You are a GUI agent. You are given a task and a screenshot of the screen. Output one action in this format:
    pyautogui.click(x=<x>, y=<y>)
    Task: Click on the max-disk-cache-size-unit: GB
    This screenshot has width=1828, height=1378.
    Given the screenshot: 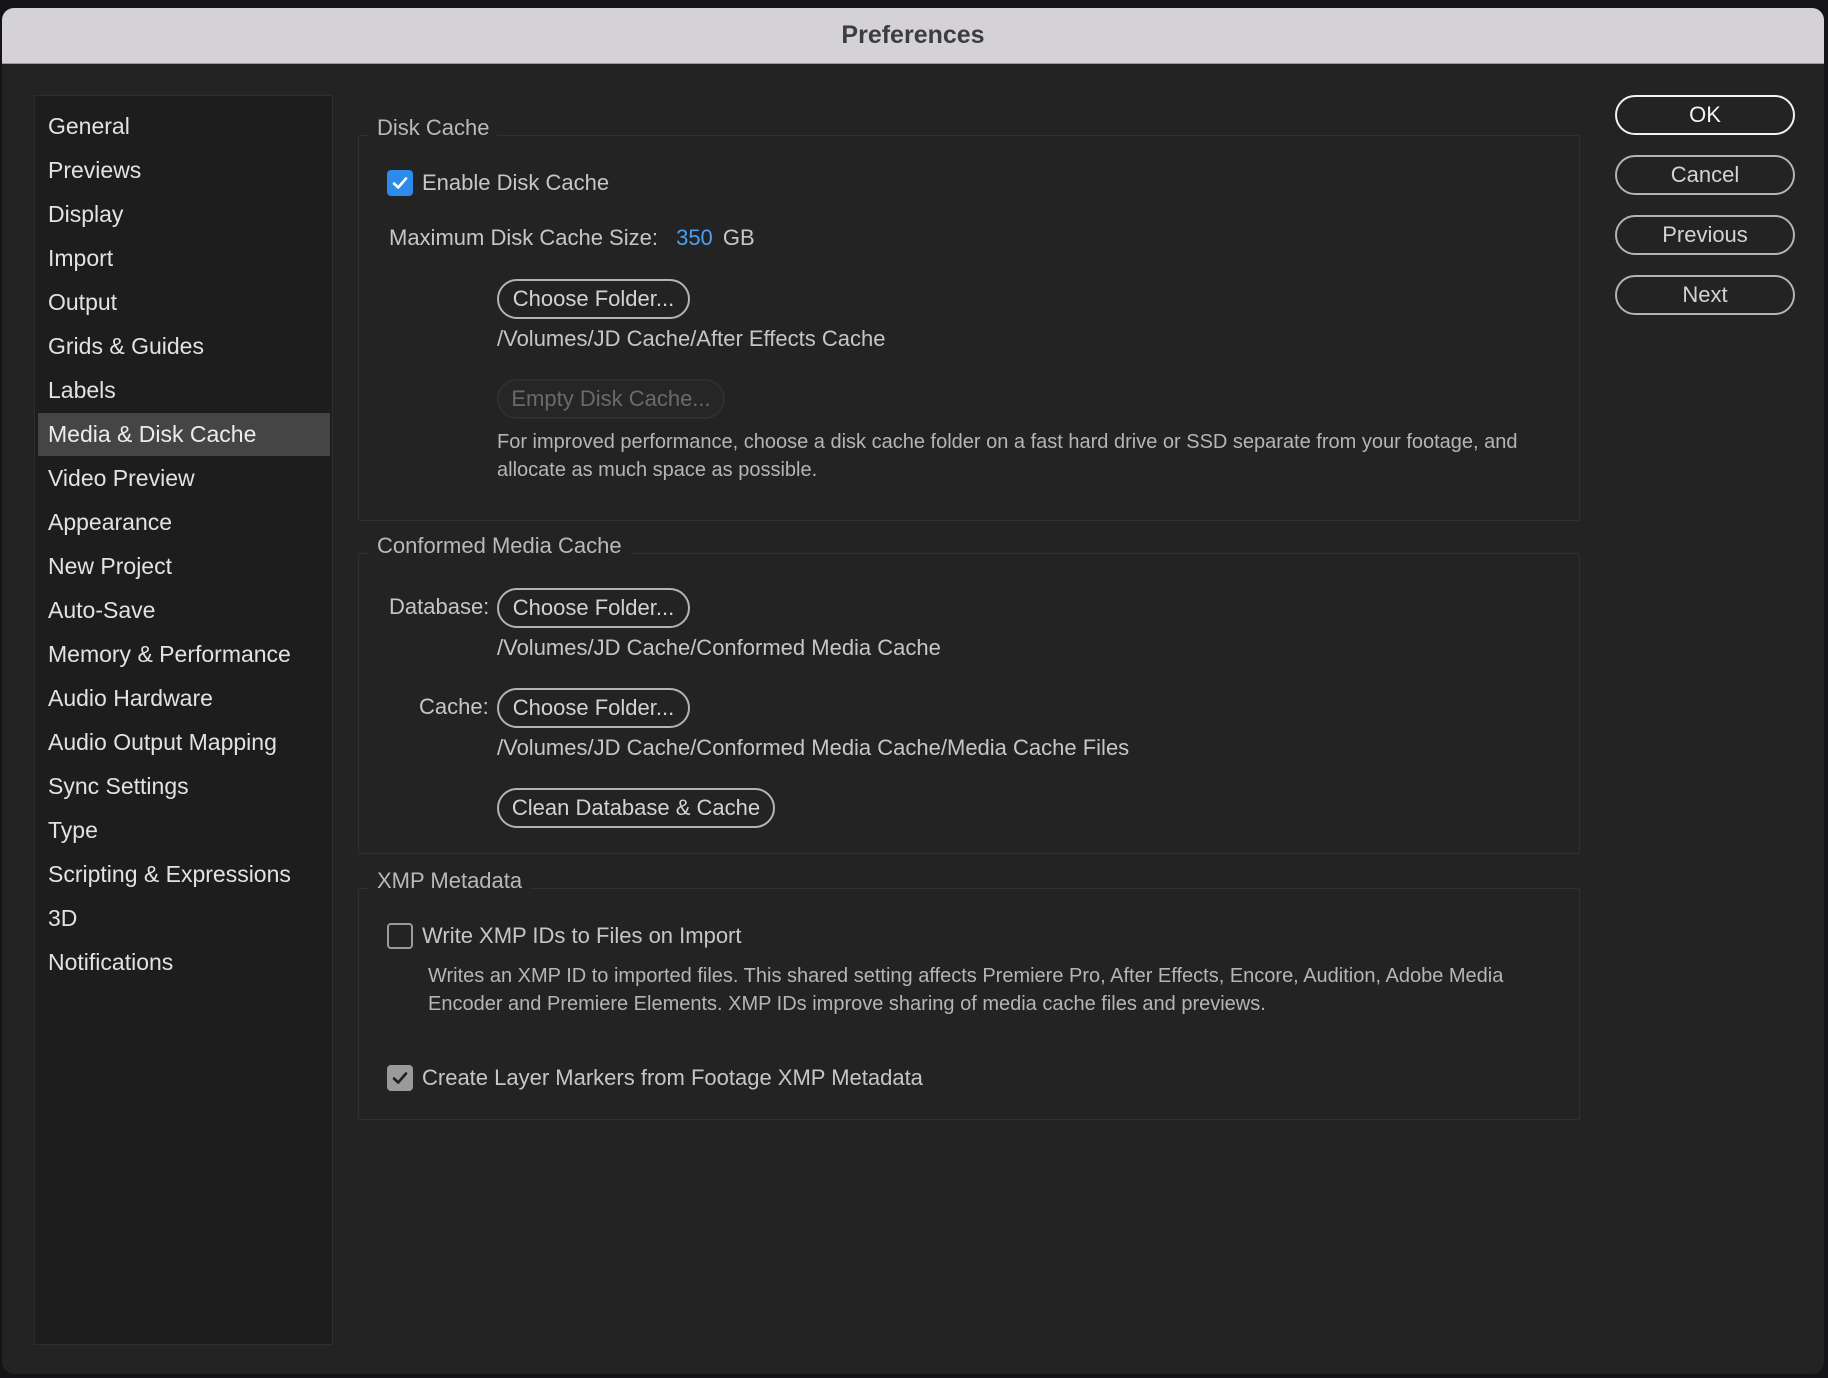 What is the action you would take?
    pyautogui.click(x=738, y=237)
    